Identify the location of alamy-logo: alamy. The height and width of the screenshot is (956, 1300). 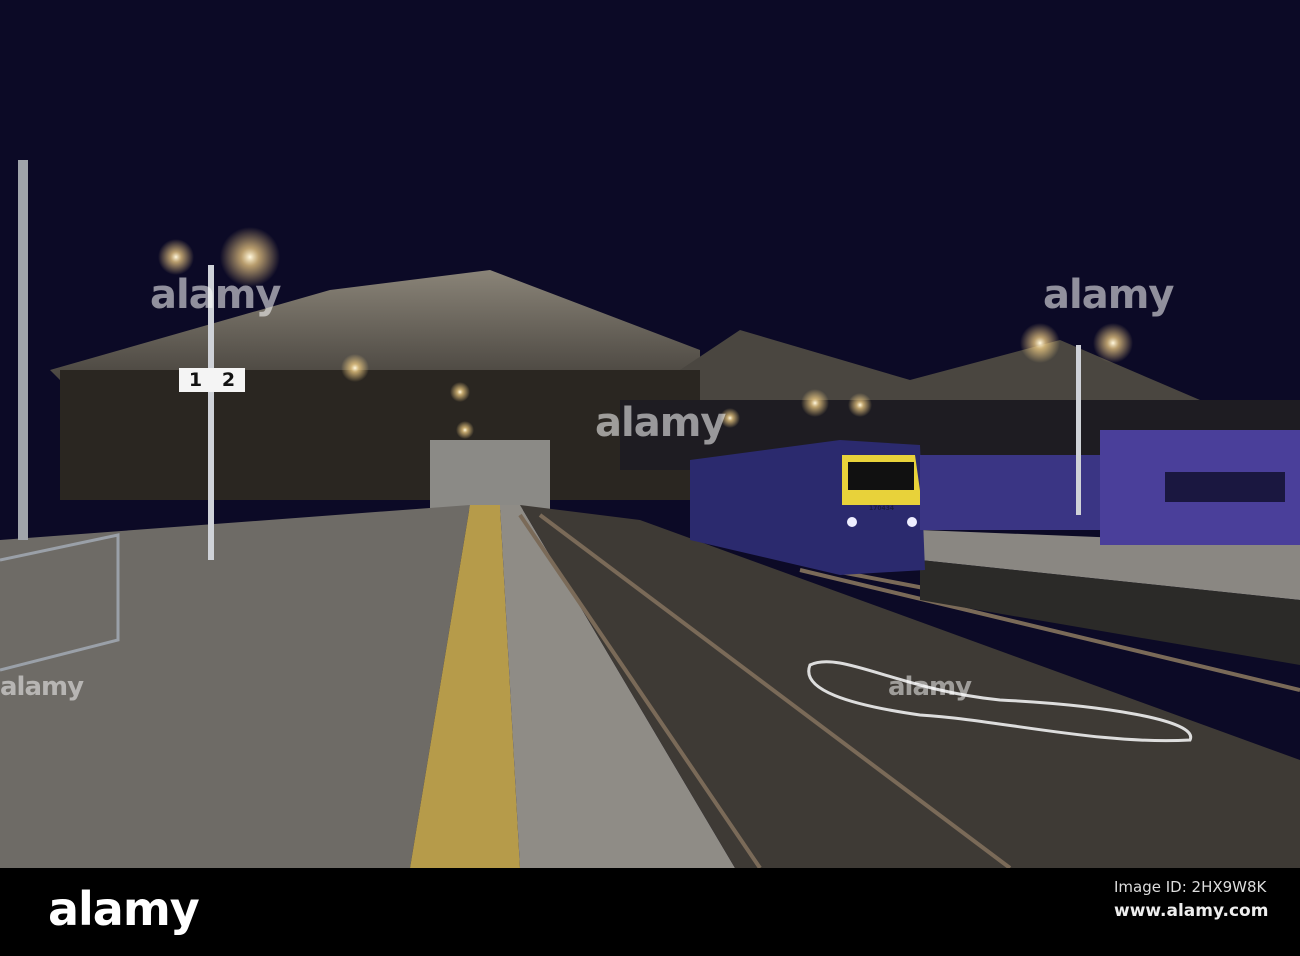
(124, 909).